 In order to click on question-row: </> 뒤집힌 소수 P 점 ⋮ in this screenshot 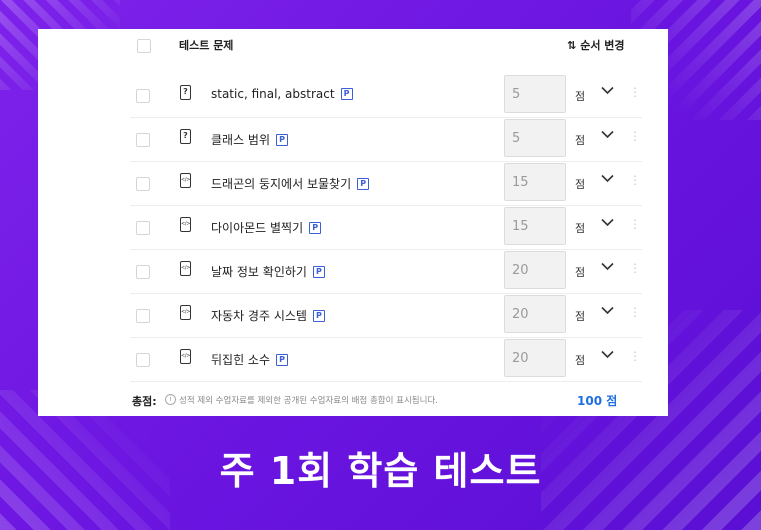, I will do `click(386, 359)`.